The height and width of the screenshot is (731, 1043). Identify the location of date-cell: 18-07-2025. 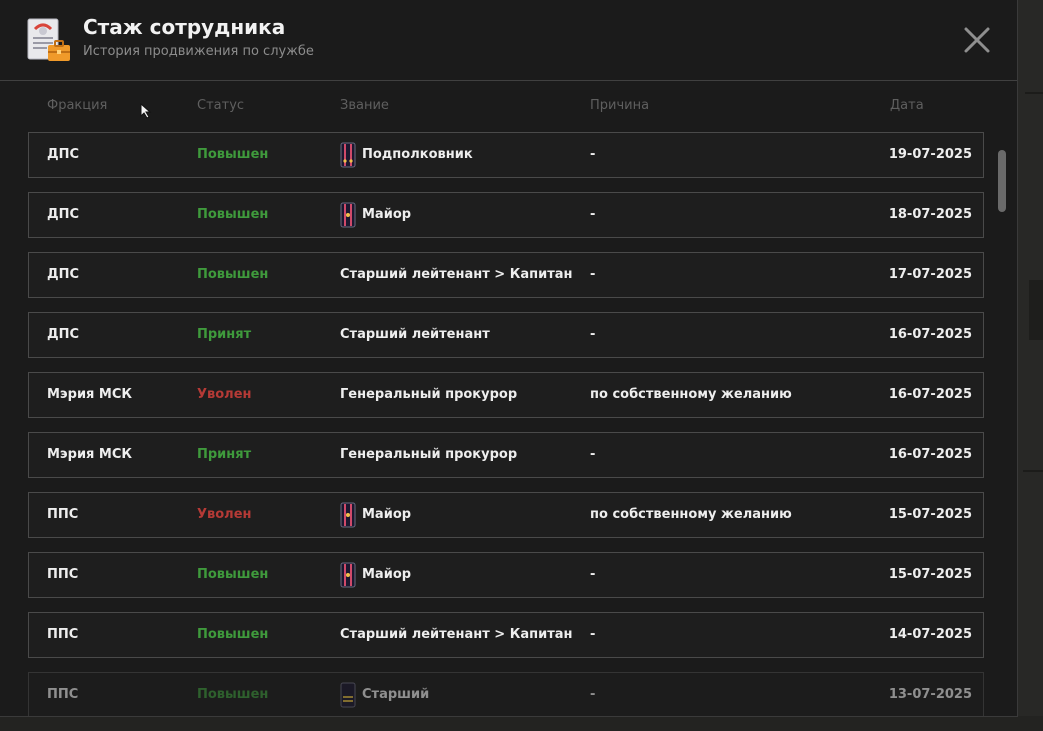
(930, 214).